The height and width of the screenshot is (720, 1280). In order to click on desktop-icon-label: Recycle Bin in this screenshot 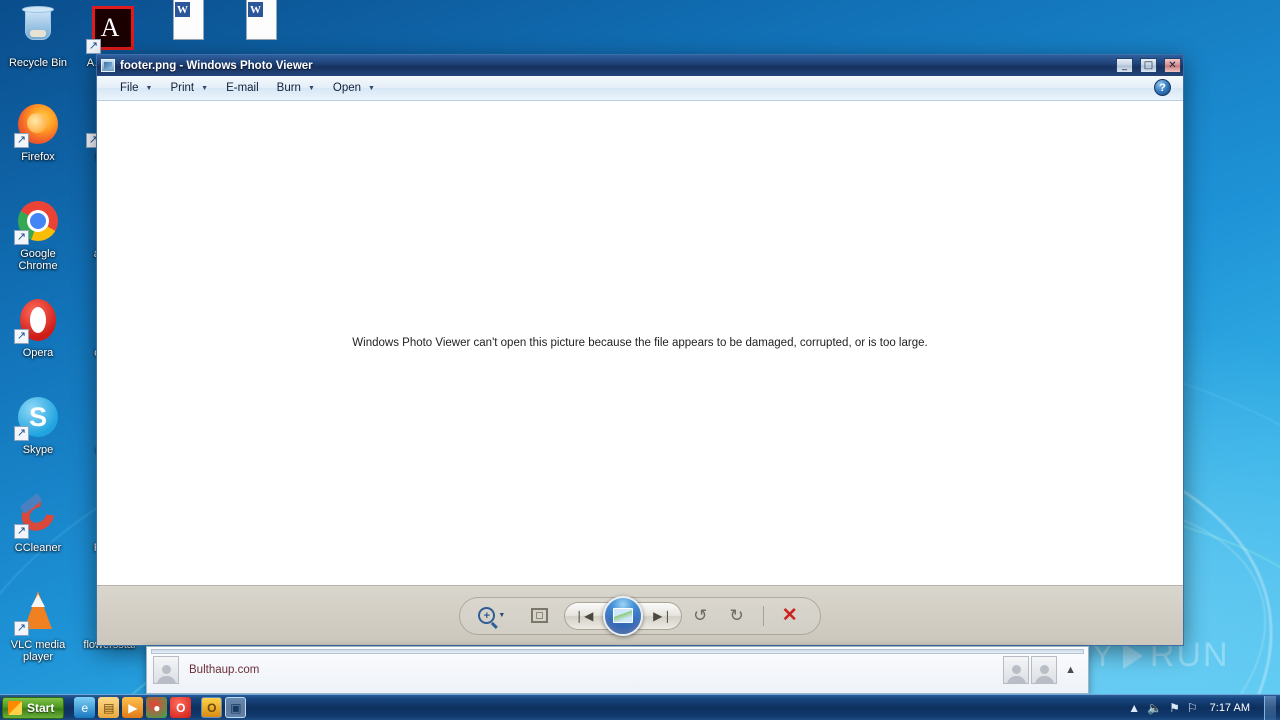, I will do `click(38, 63)`.